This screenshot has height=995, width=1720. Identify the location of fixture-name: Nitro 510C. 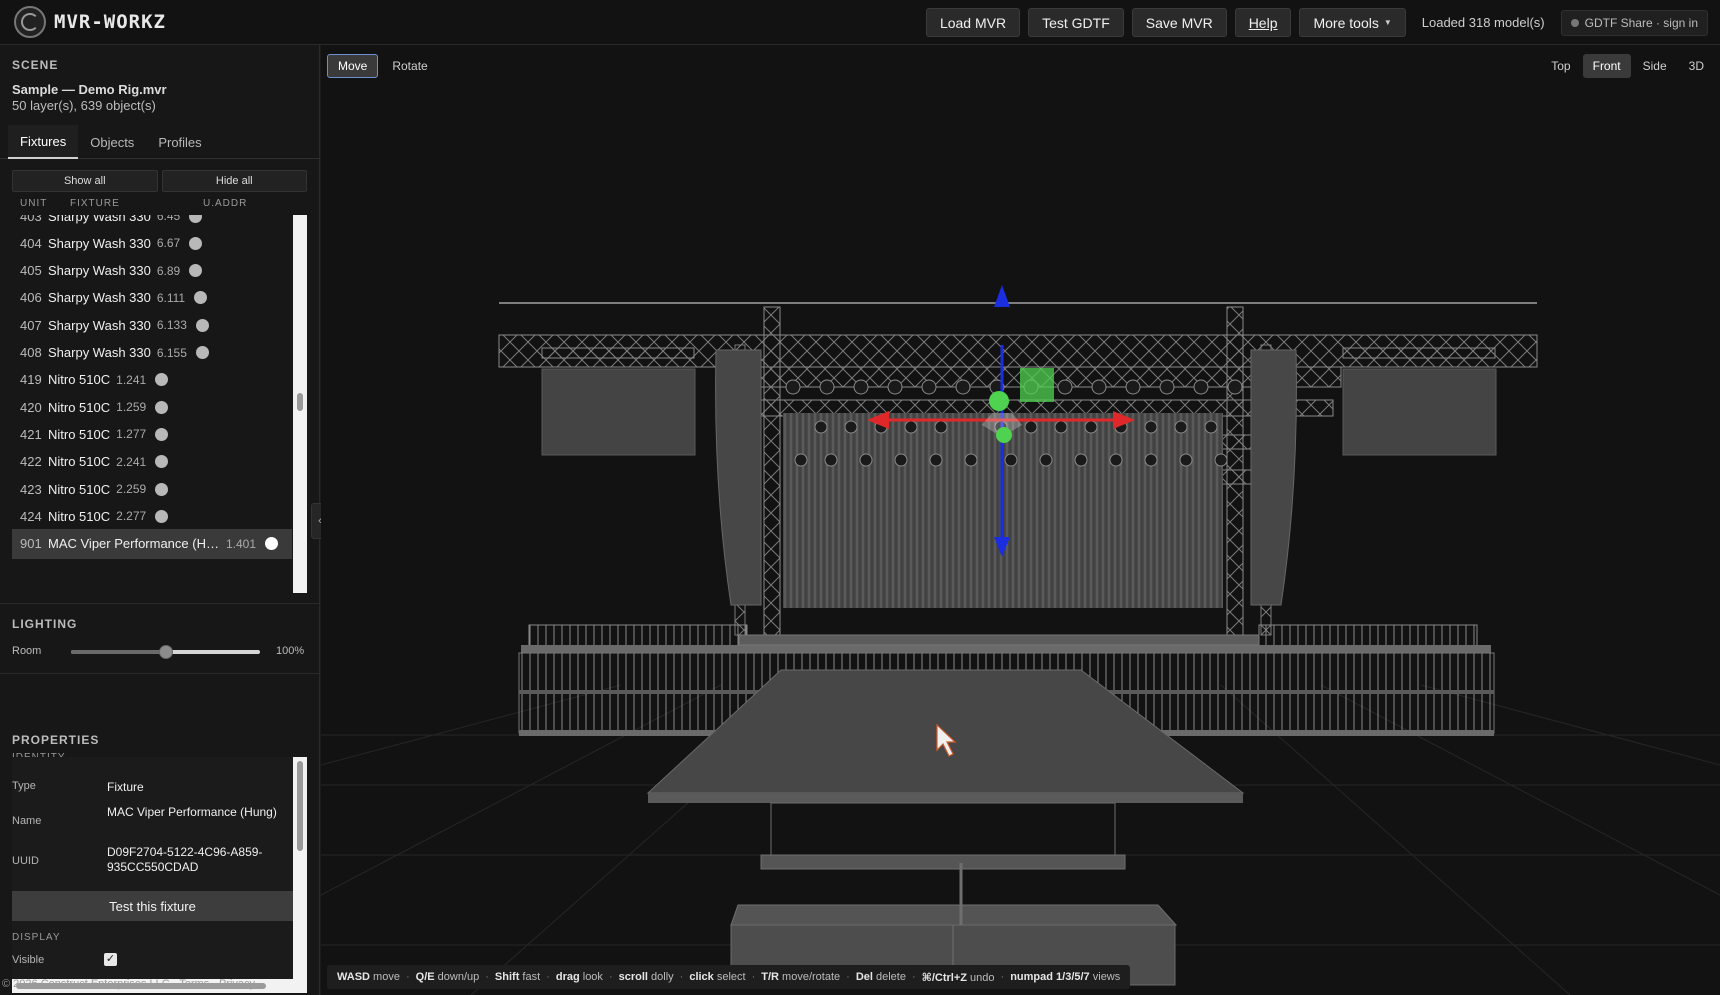
(79, 407).